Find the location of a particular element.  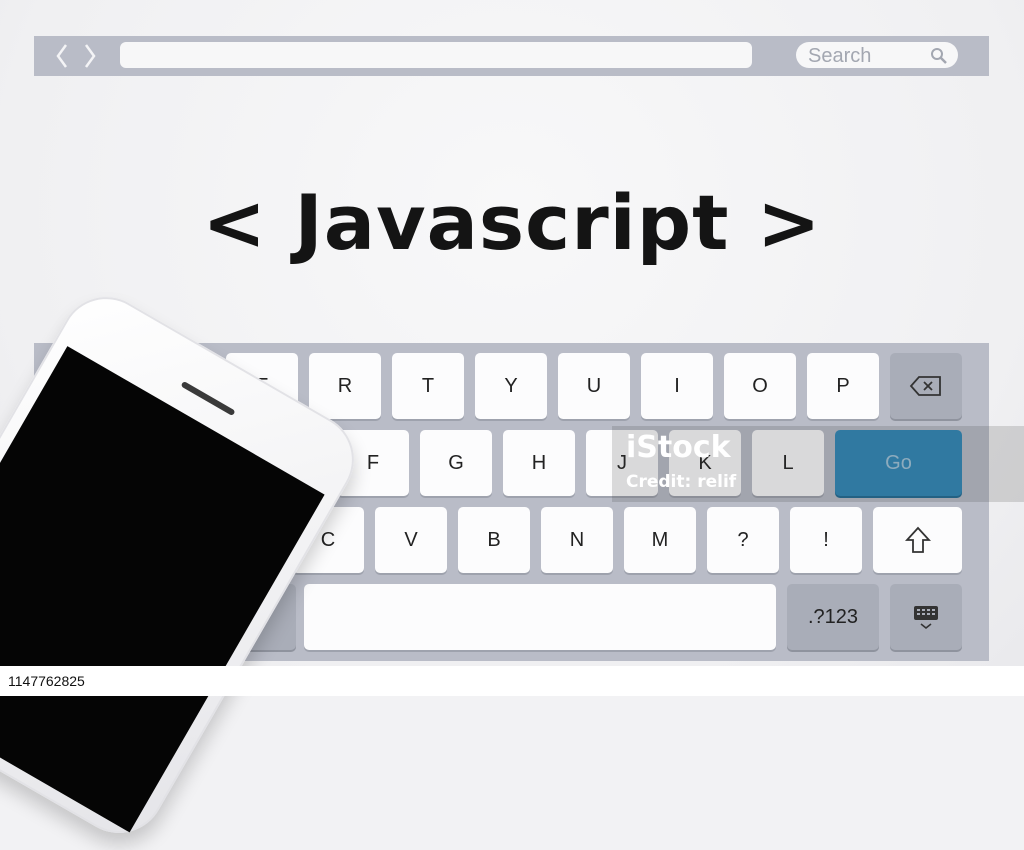

browser-toolbar: Search is located at coordinates (511, 56).